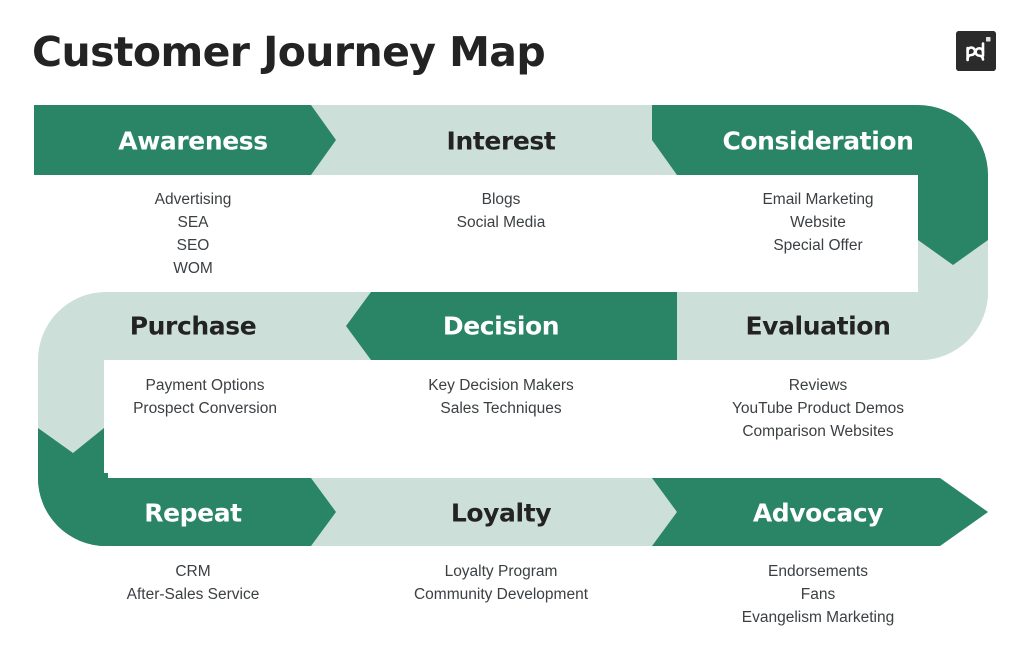 This screenshot has height=657, width=1024. Describe the element at coordinates (501, 385) in the screenshot. I see `stage-item: Key Decision Makers` at that location.